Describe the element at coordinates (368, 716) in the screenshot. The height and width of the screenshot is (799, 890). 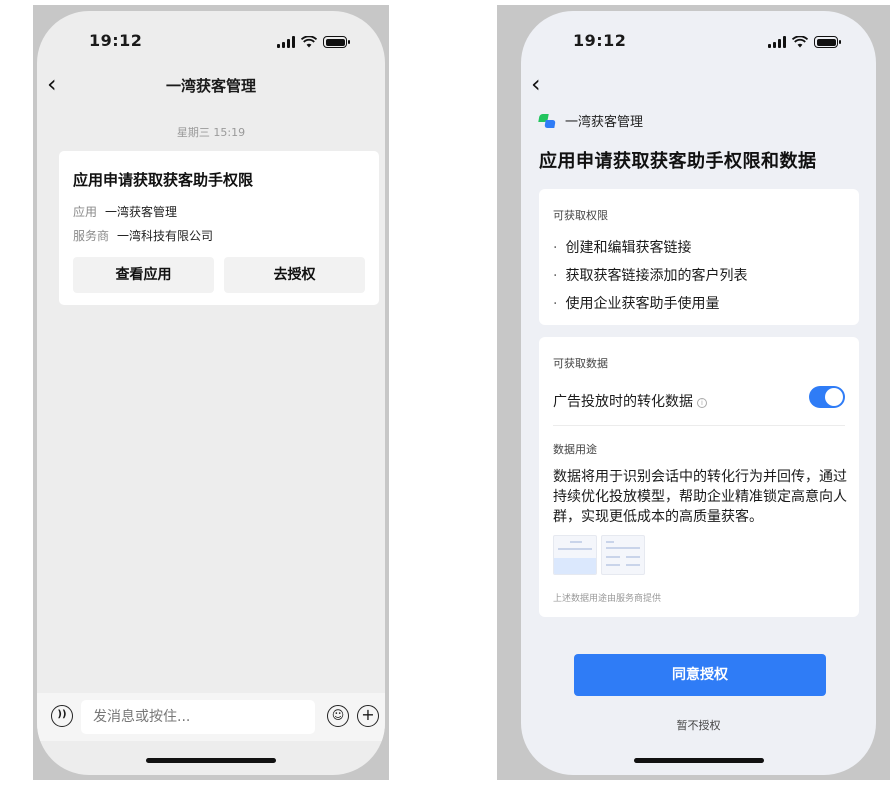
I see `plus-icon: +` at that location.